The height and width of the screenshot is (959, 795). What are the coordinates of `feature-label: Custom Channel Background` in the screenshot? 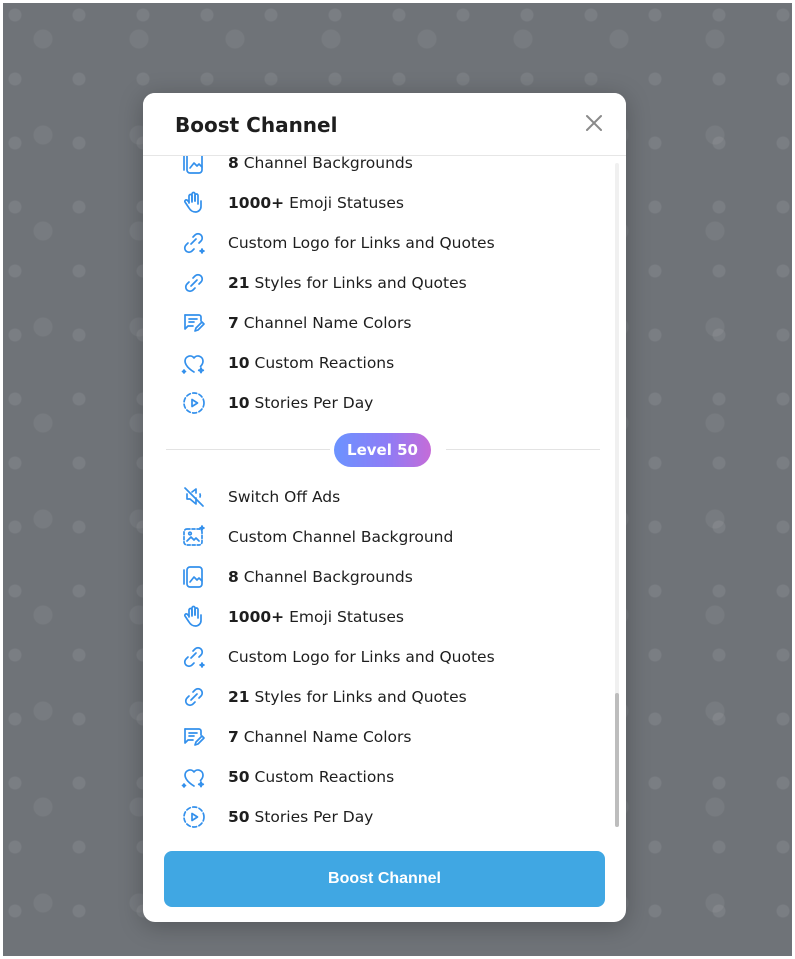 It's located at (340, 537).